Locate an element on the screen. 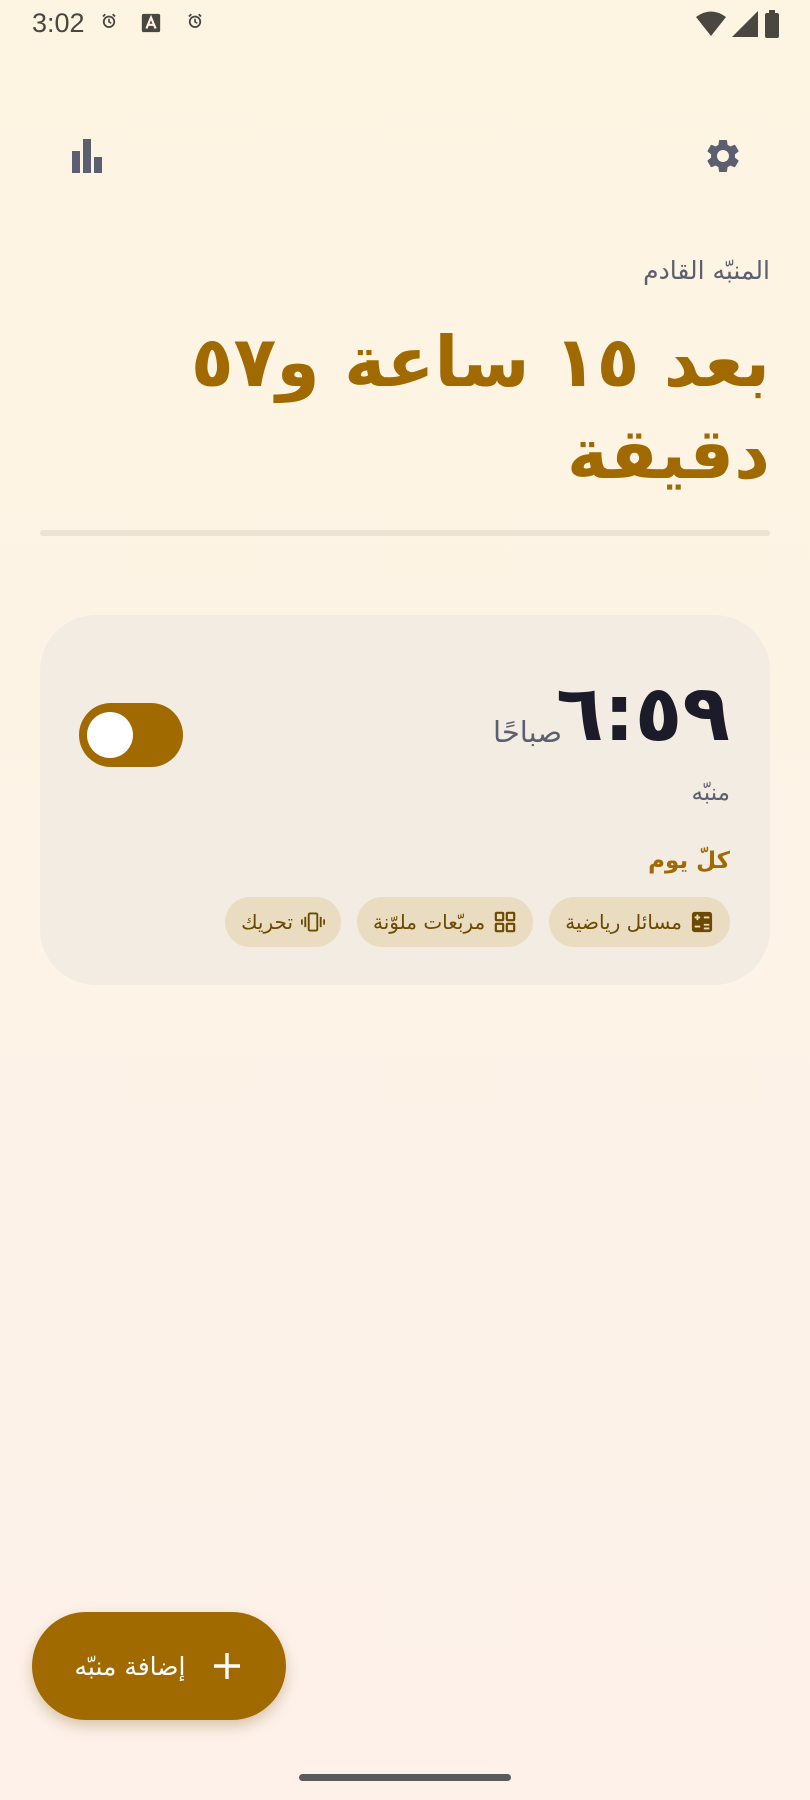 Image resolution: width=810 pixels, height=1800 pixels. alarm-toggle is located at coordinates (131, 735).